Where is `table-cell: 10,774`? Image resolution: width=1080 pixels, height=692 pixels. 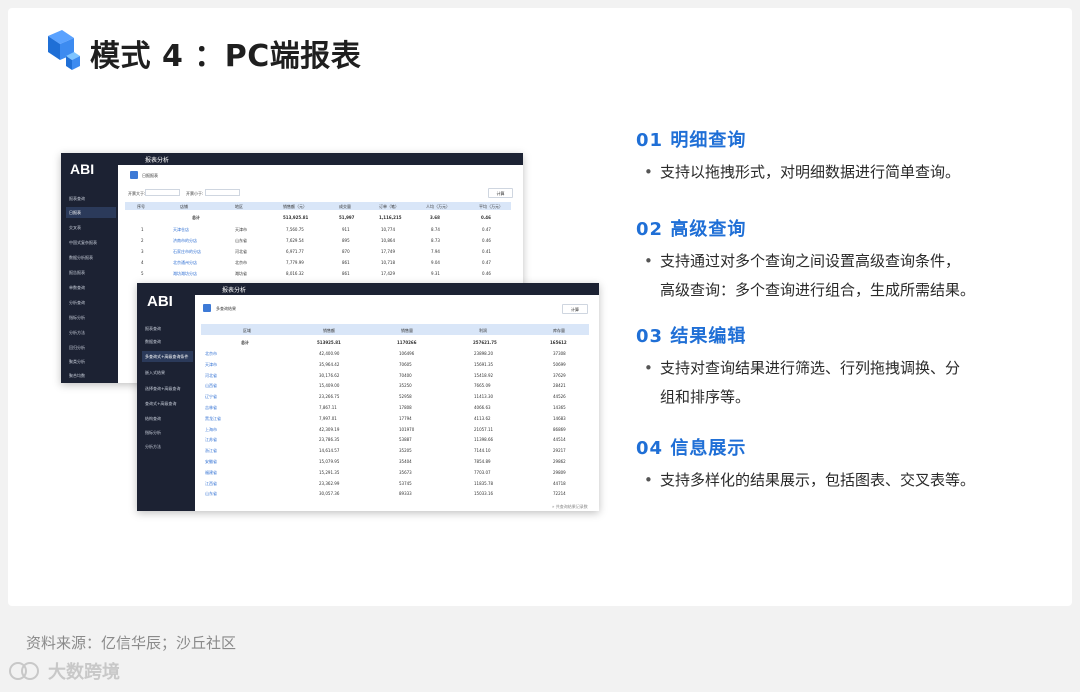 table-cell: 10,774 is located at coordinates (388, 229).